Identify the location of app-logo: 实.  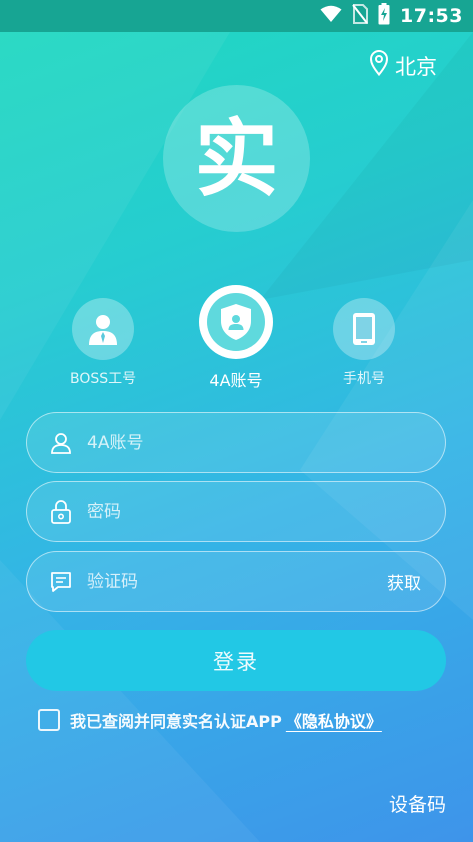
(236, 158).